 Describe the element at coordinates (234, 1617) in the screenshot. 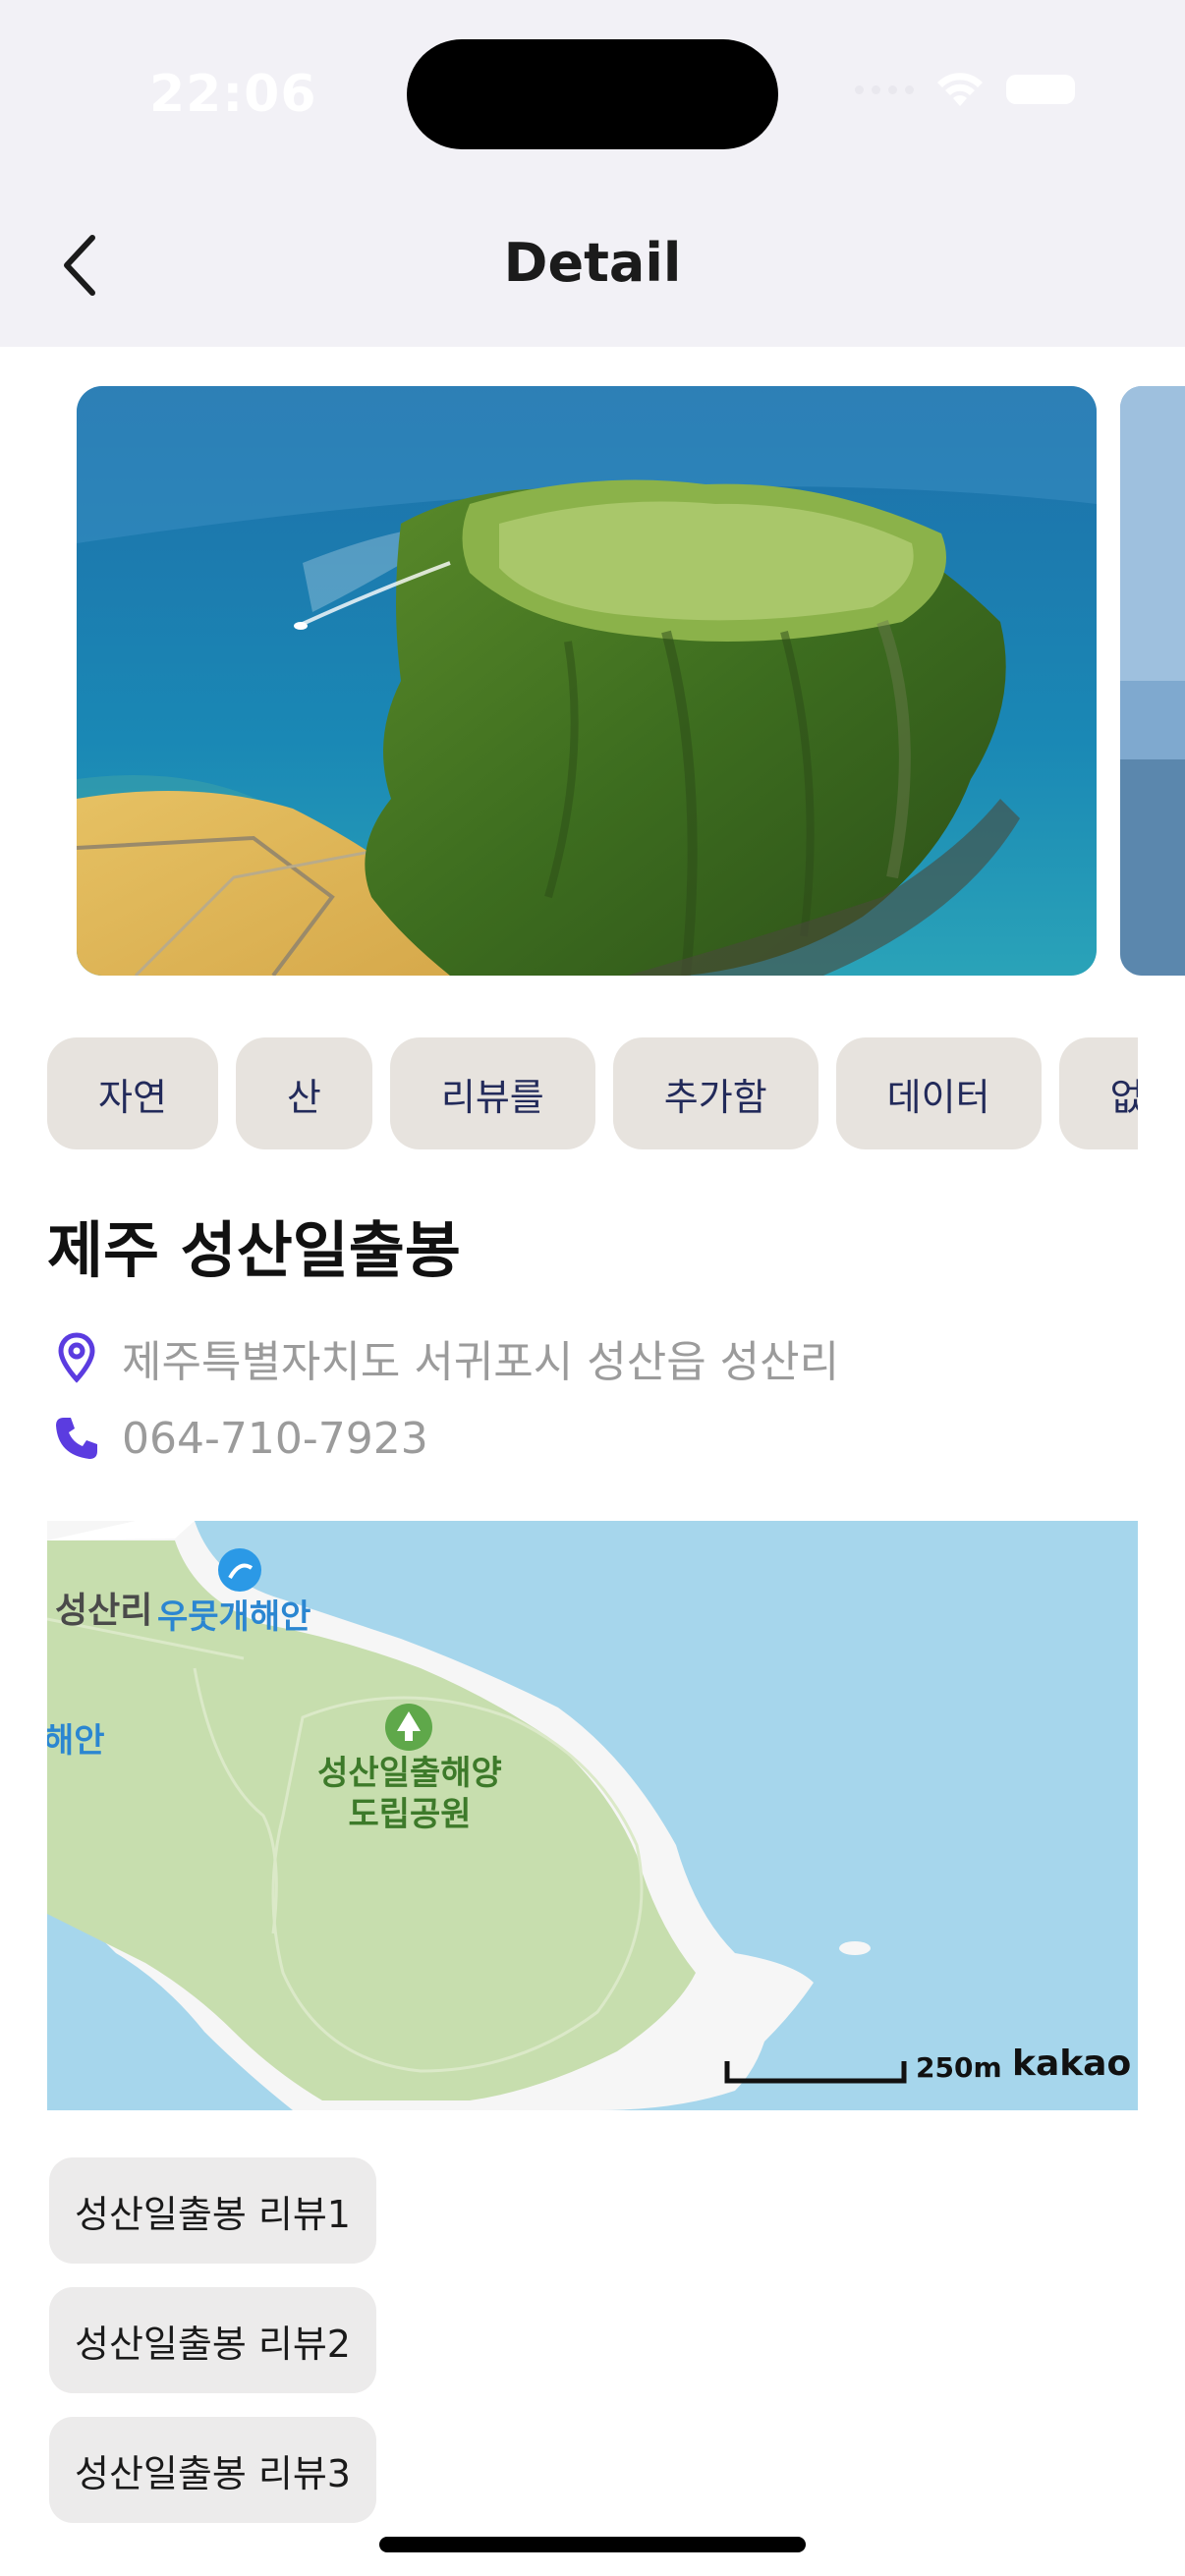

I see `map-label-beach: 우뭇개해안` at that location.